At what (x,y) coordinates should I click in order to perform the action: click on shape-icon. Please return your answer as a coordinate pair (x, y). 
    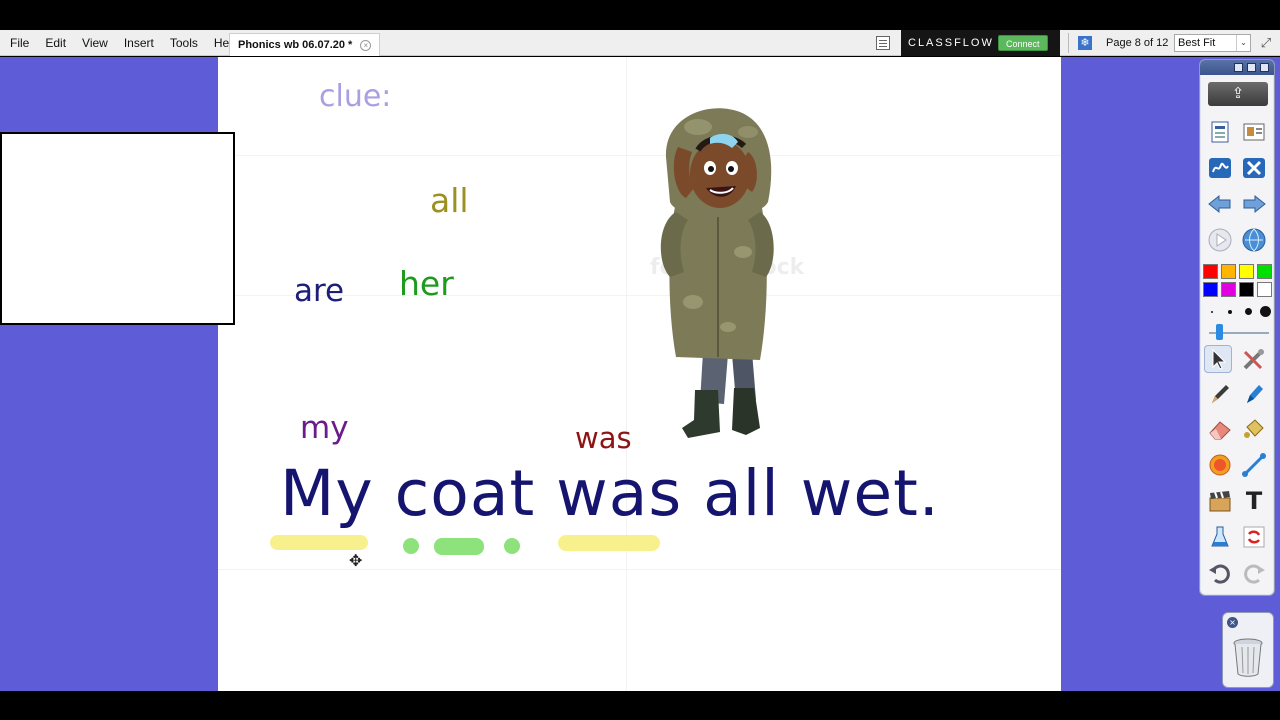
    Looking at the image, I should click on (1220, 465).